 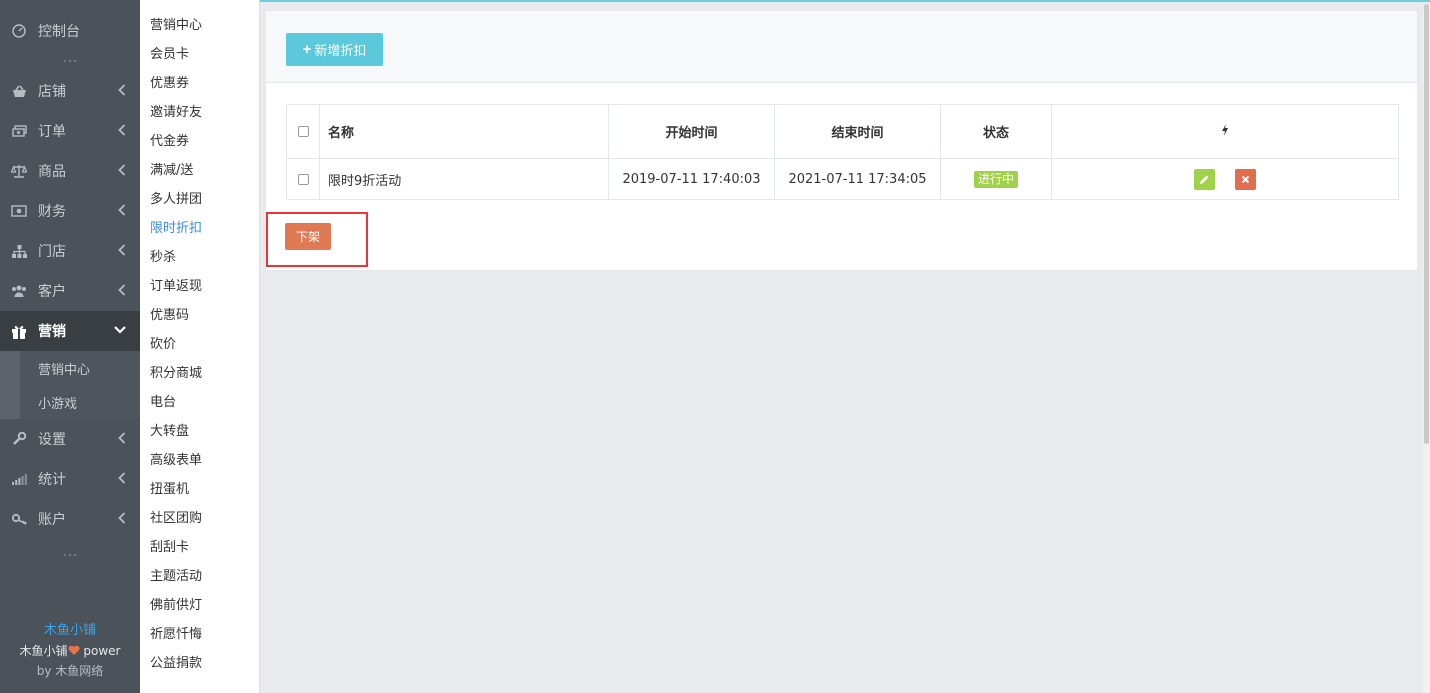 What do you see at coordinates (199, 199) in the screenshot?
I see `subnav-item: 多人拼团` at bounding box center [199, 199].